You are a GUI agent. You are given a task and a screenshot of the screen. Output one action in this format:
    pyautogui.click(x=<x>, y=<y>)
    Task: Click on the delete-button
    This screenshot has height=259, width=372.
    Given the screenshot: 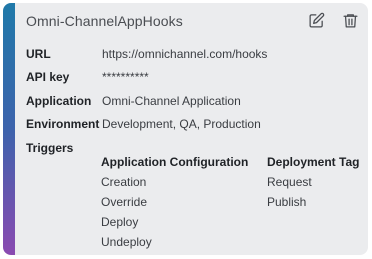 What is the action you would take?
    pyautogui.click(x=350, y=20)
    